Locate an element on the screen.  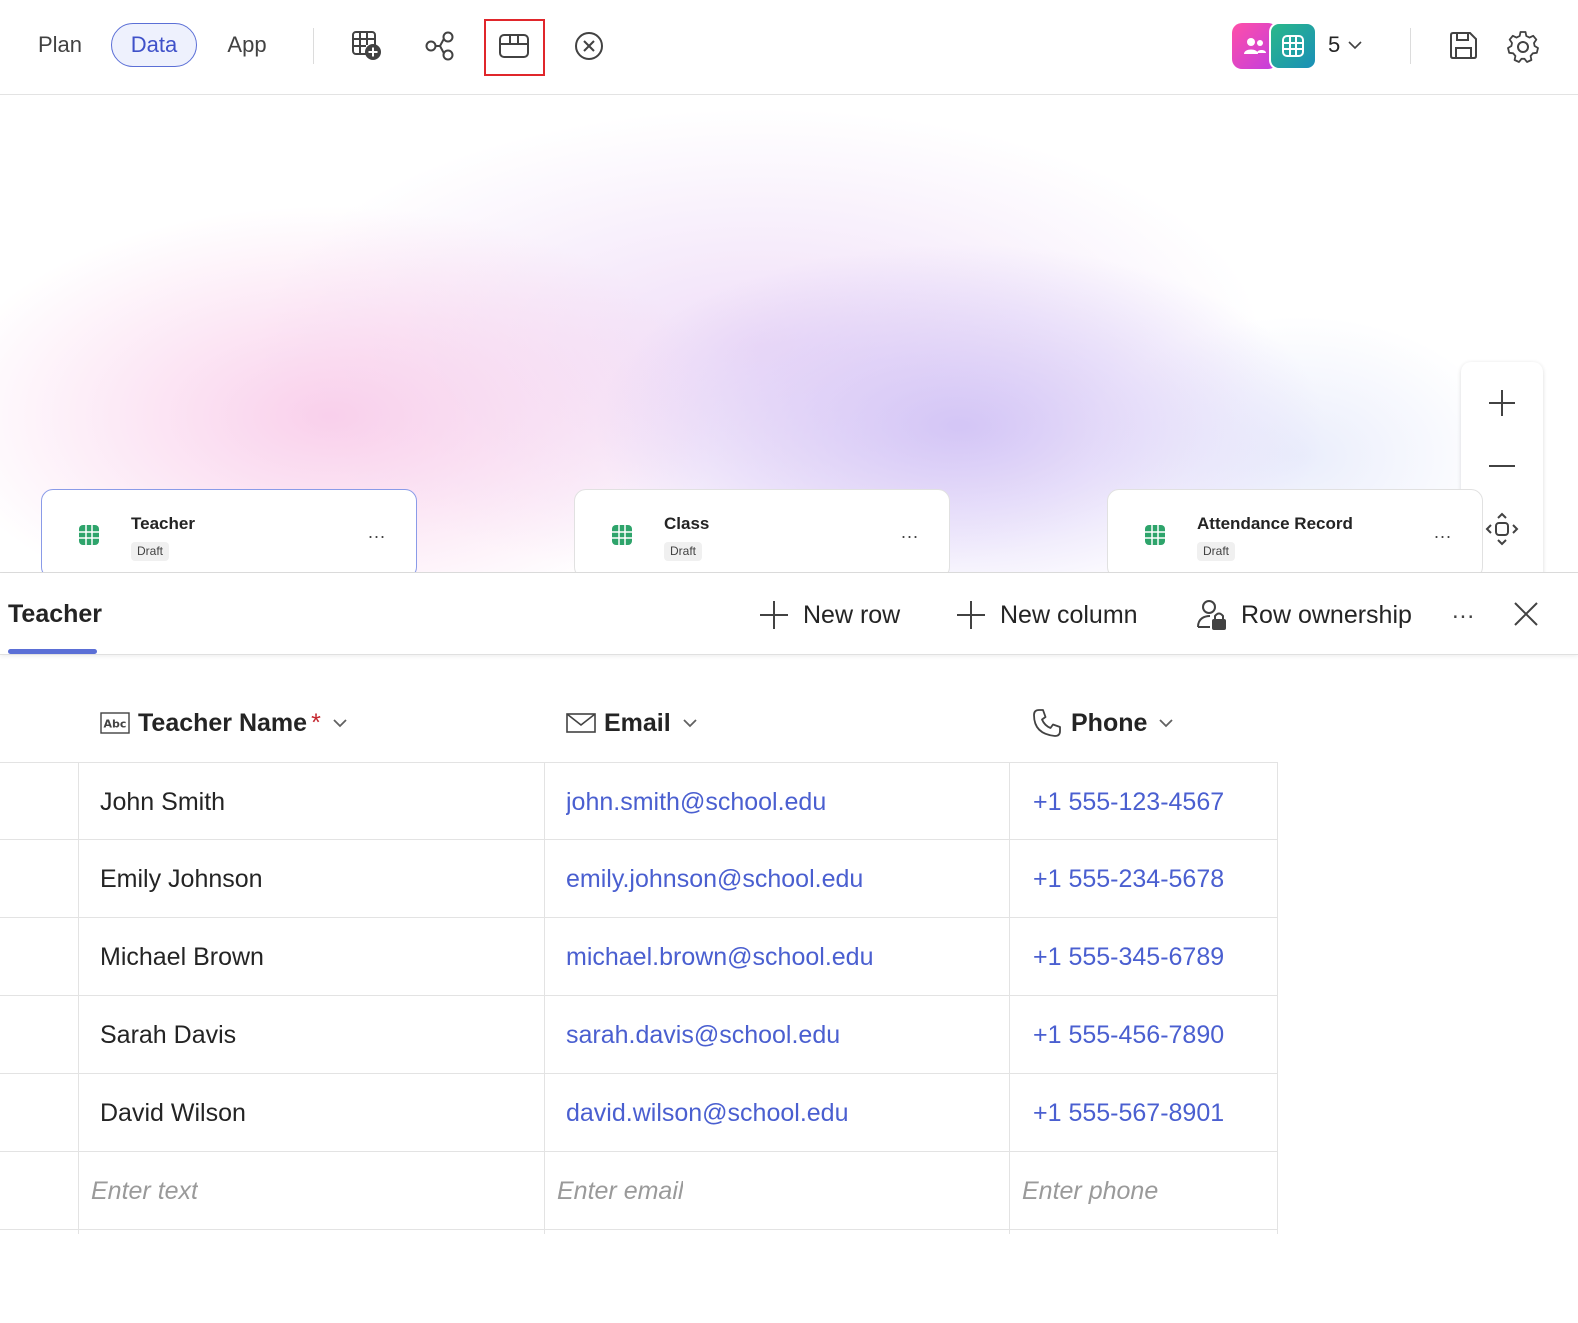
add-table-button is located at coordinates (367, 46).